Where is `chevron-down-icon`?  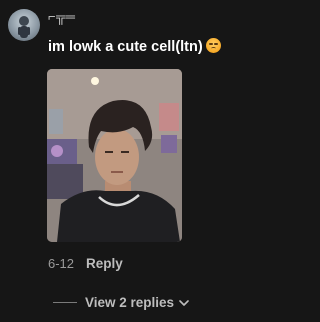
chevron-down-icon is located at coordinates (184, 302).